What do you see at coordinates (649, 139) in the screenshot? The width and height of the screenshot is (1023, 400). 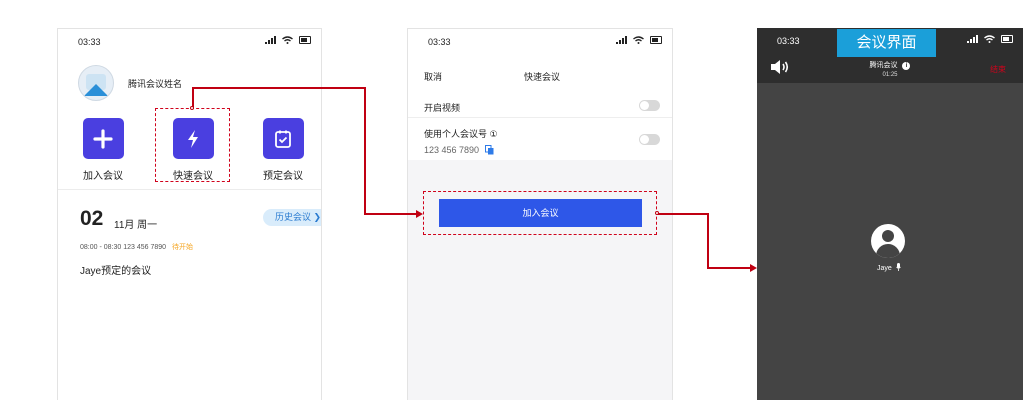 I see `personal-id-toggle` at bounding box center [649, 139].